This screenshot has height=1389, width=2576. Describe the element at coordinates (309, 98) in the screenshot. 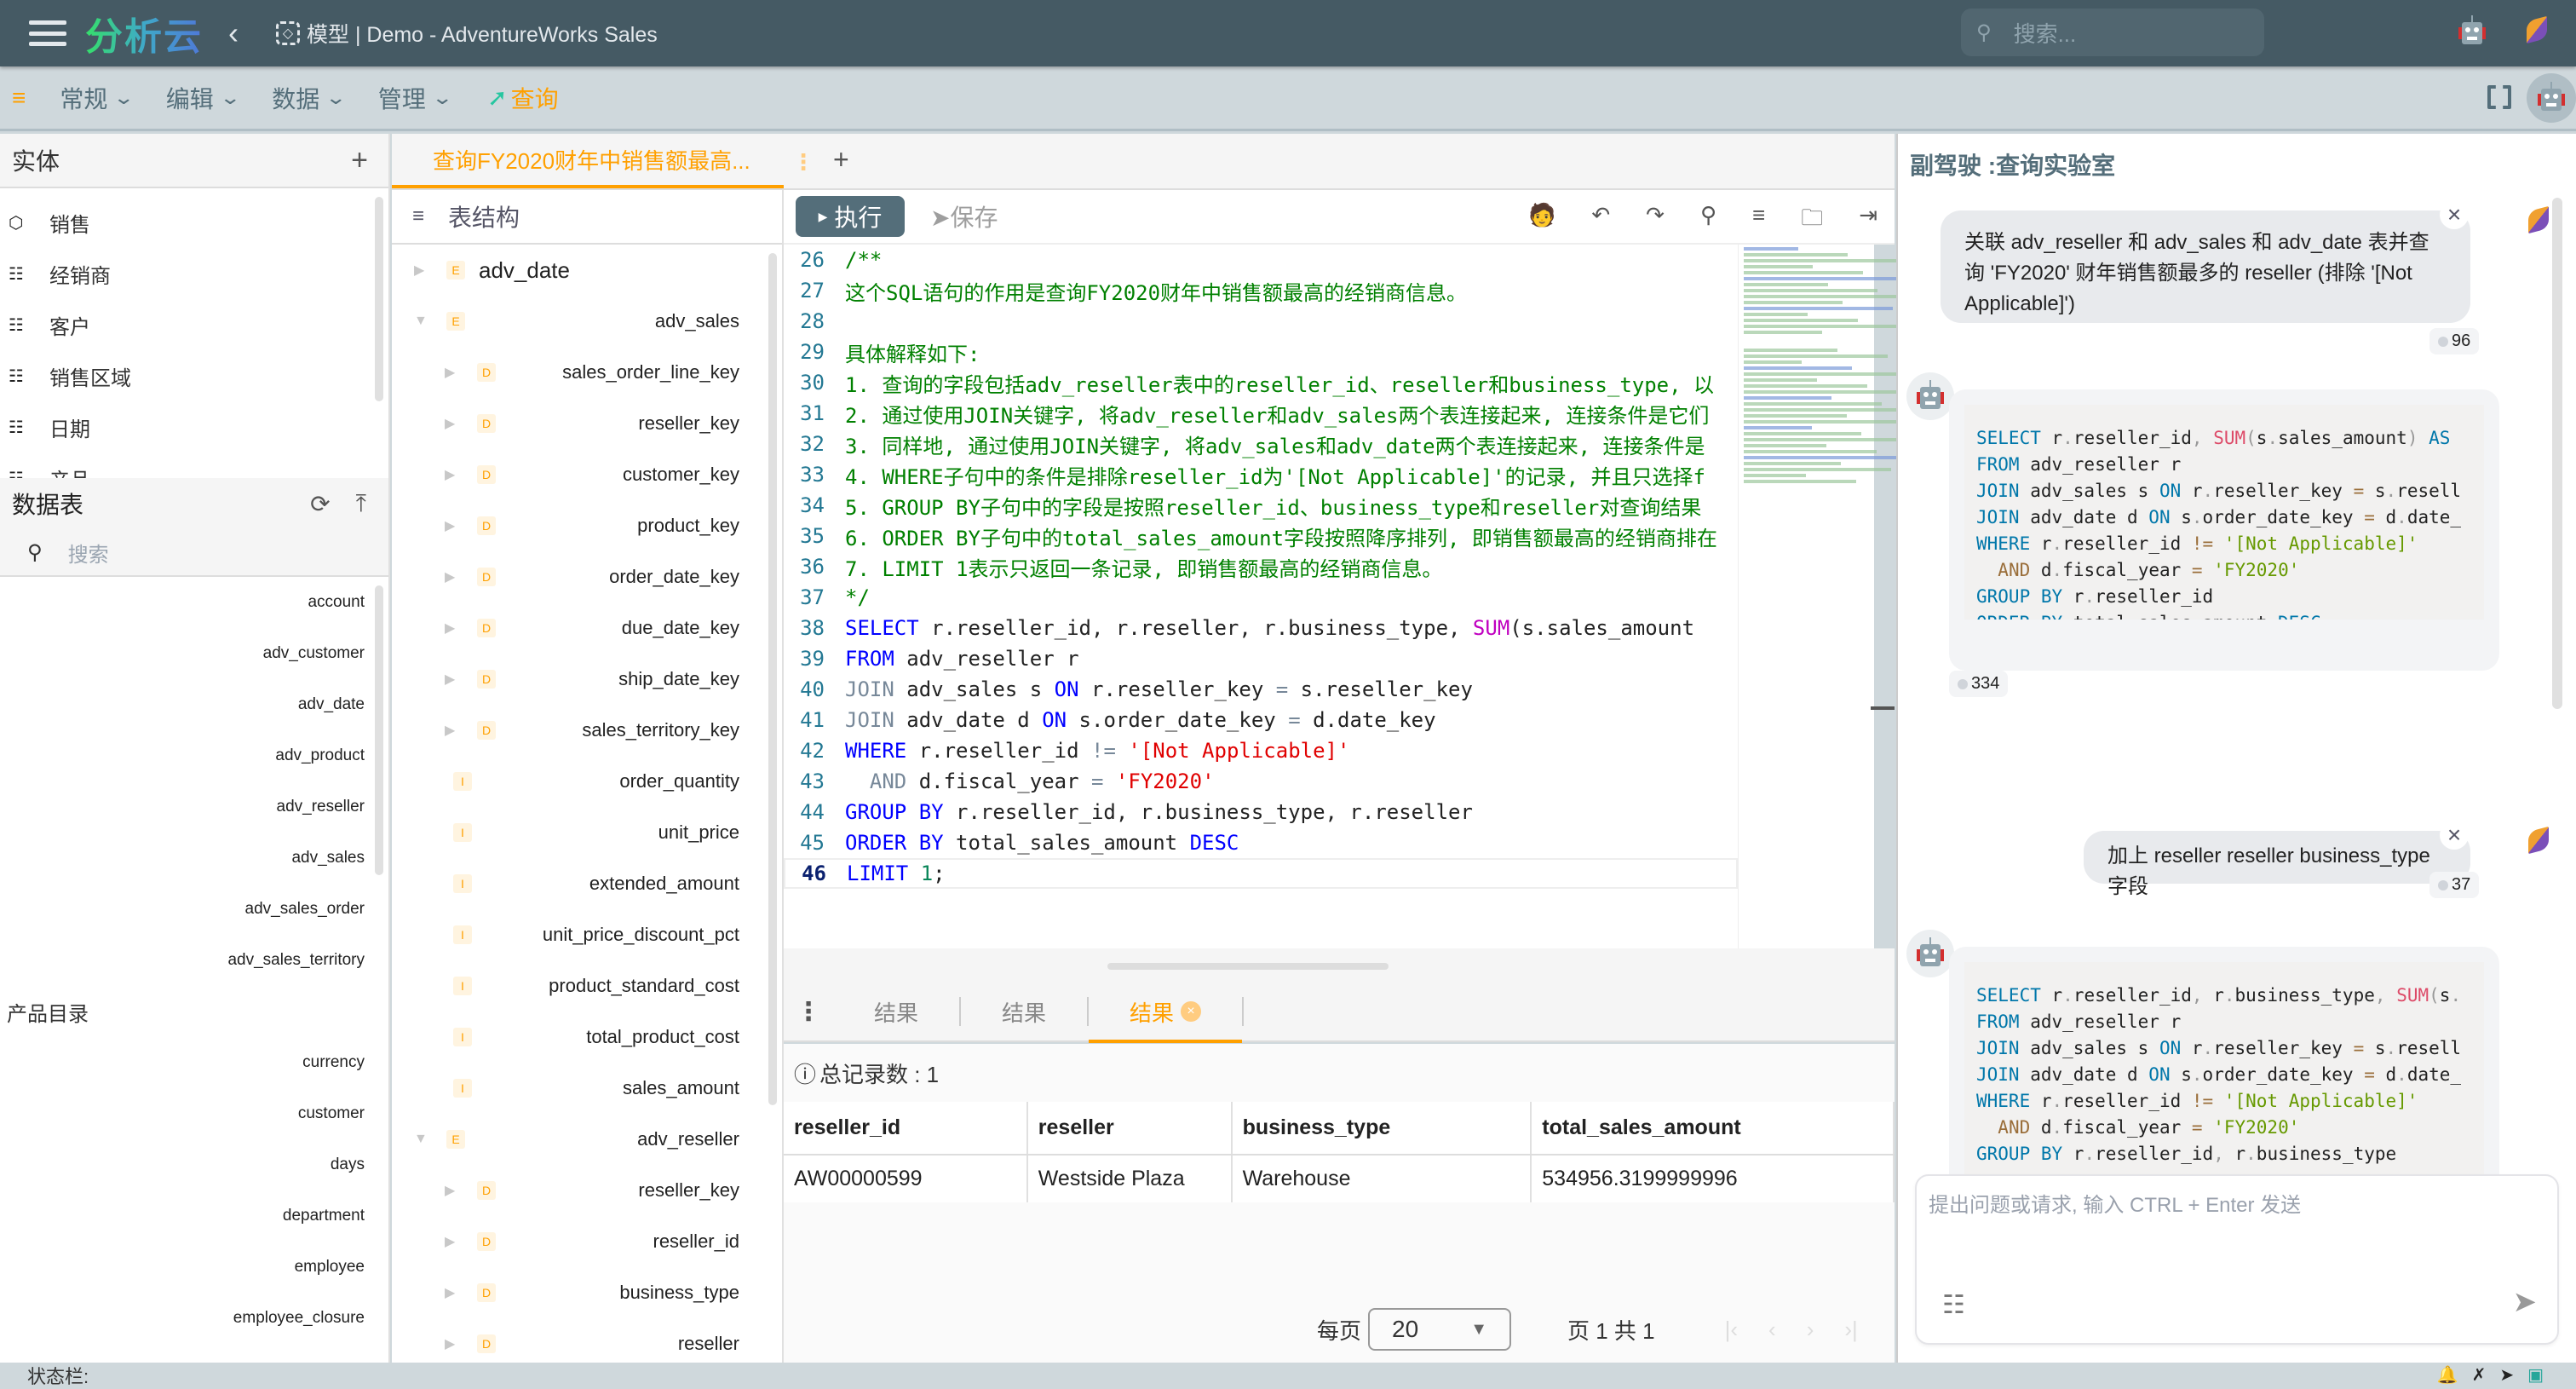

I see `menu-data: 数据 ⌄` at that location.